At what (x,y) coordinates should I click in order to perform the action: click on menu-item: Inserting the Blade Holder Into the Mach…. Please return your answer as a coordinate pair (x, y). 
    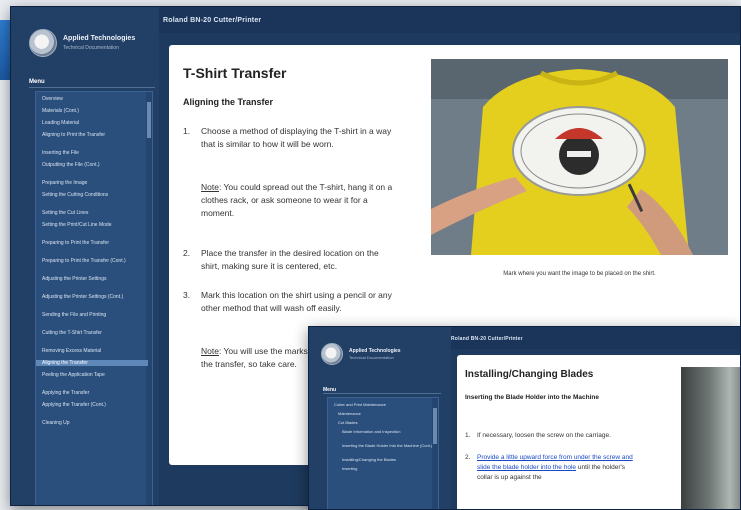
    Looking at the image, I should click on (386, 445).